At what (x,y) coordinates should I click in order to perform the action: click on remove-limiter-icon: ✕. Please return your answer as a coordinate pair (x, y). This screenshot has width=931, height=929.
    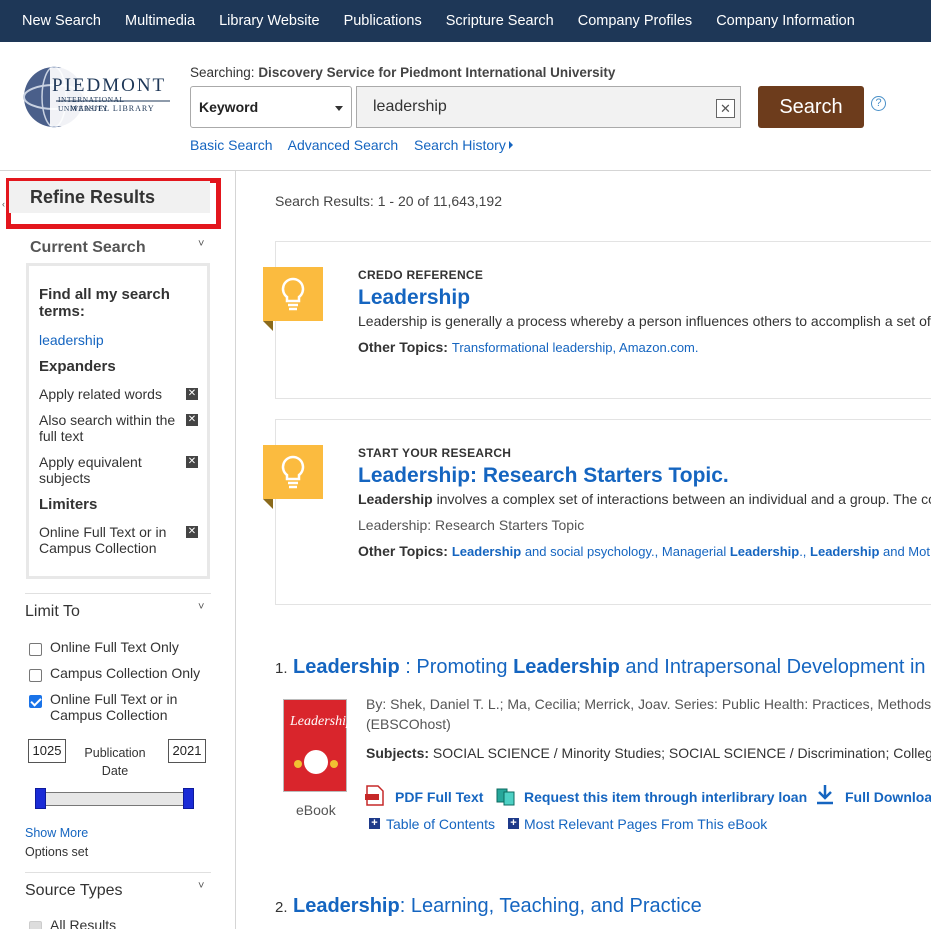
    Looking at the image, I should click on (192, 532).